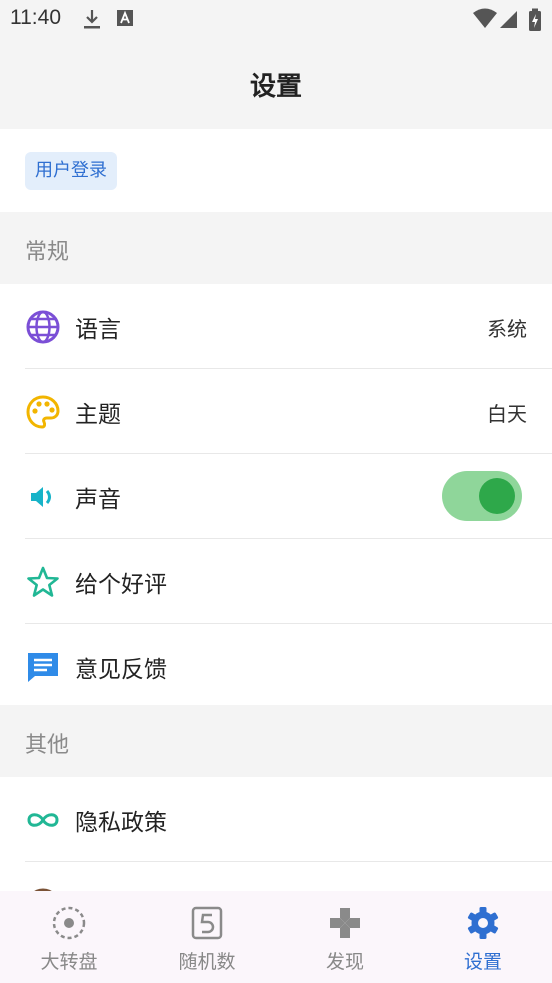  Describe the element at coordinates (69, 923) in the screenshot. I see `wheel-icon` at that location.